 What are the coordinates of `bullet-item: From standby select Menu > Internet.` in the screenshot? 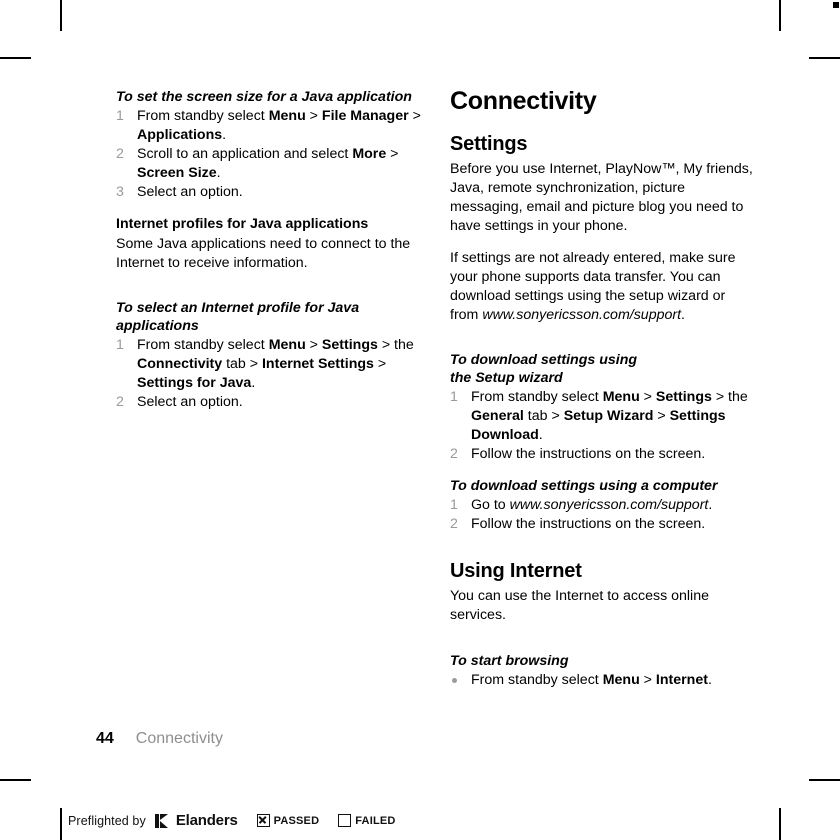 It's located at (603, 680).